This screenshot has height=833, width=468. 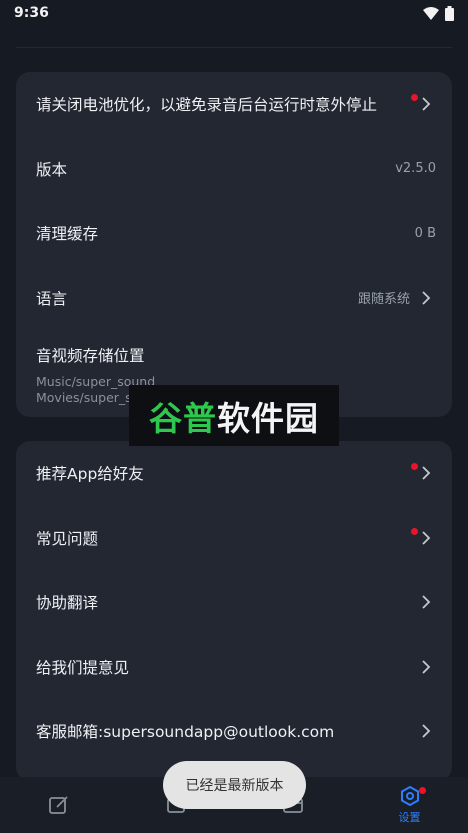 I want to click on faq-row: 常见问题, so click(x=234, y=538).